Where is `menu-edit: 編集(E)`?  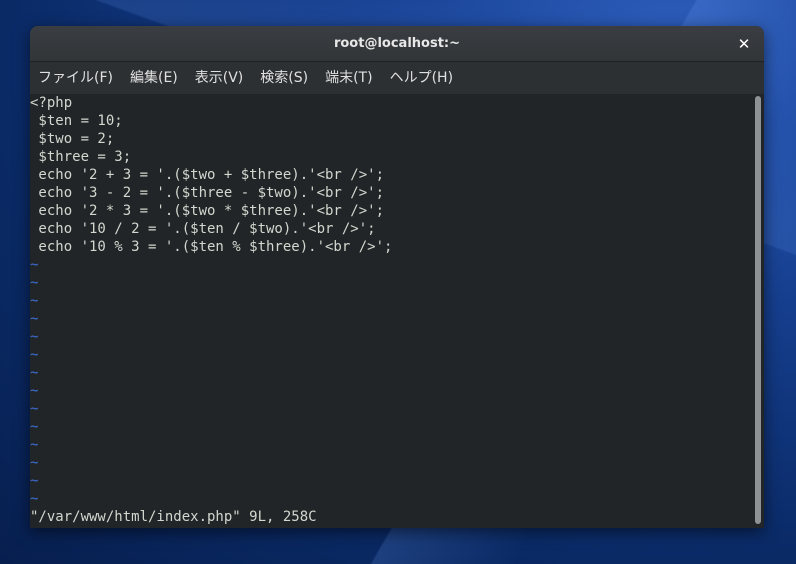
menu-edit: 編集(E) is located at coordinates (154, 78).